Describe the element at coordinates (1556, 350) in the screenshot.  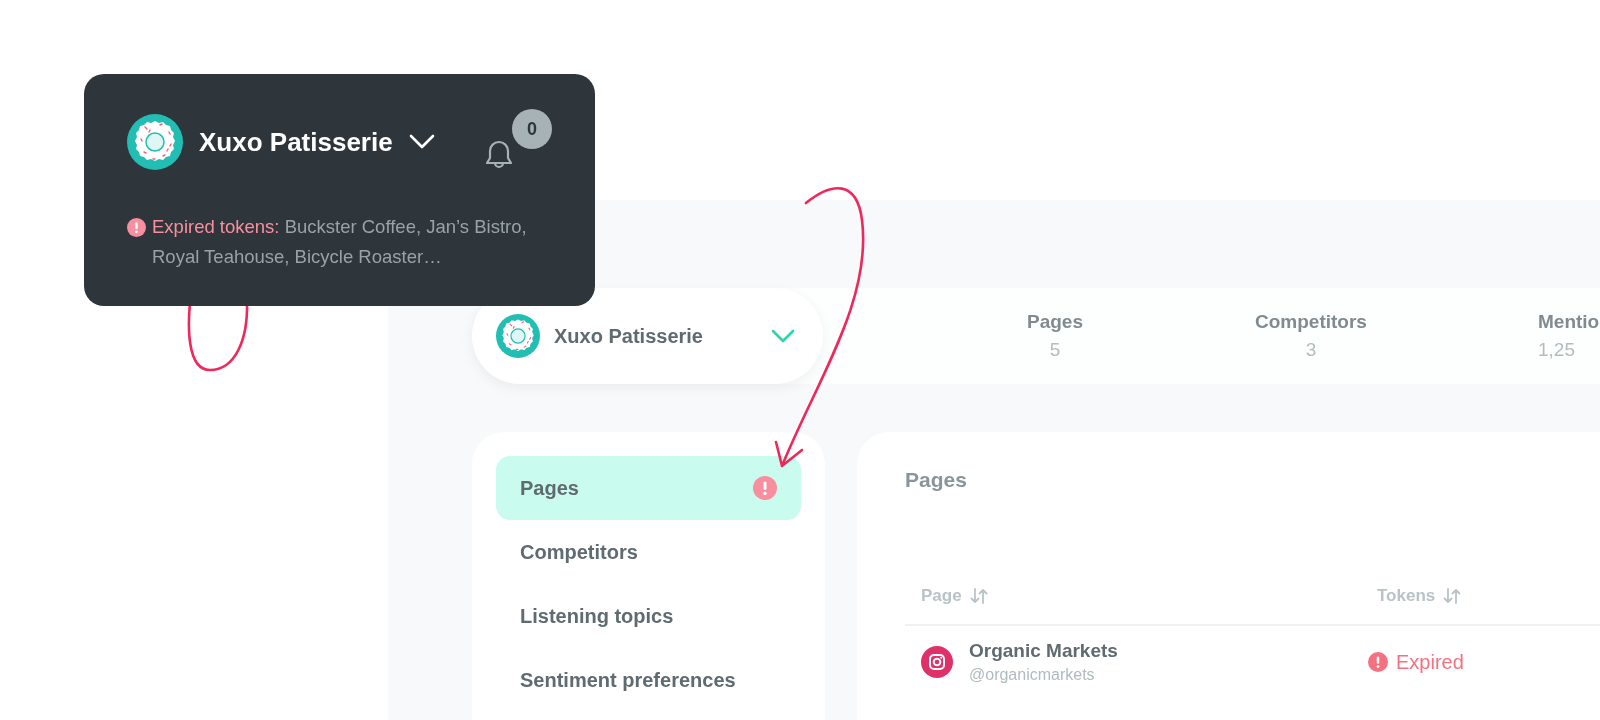
I see `stat-value: 1,25` at that location.